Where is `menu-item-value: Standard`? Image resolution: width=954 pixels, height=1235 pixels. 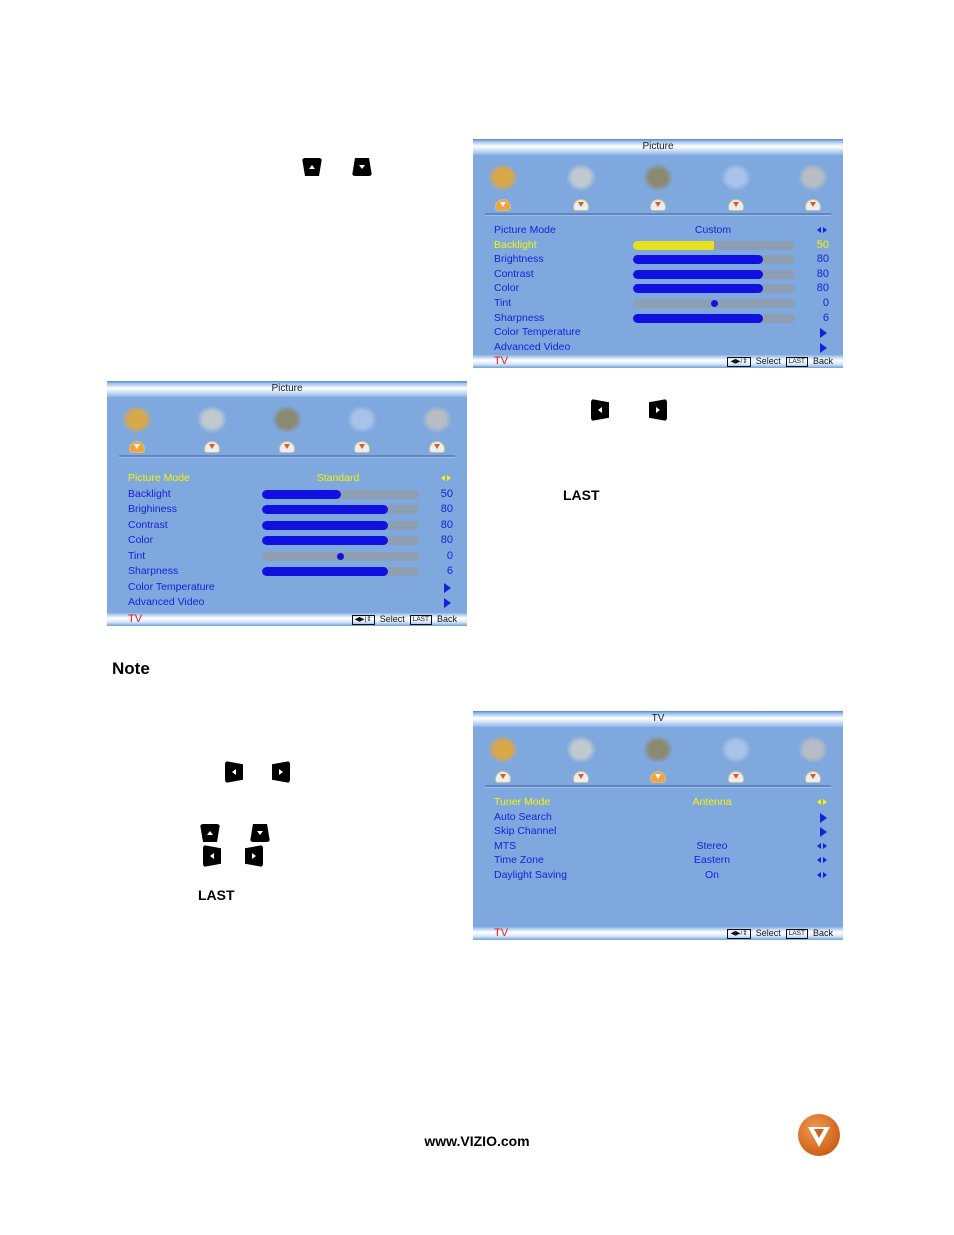
menu-item-value: Standard is located at coordinates (338, 478).